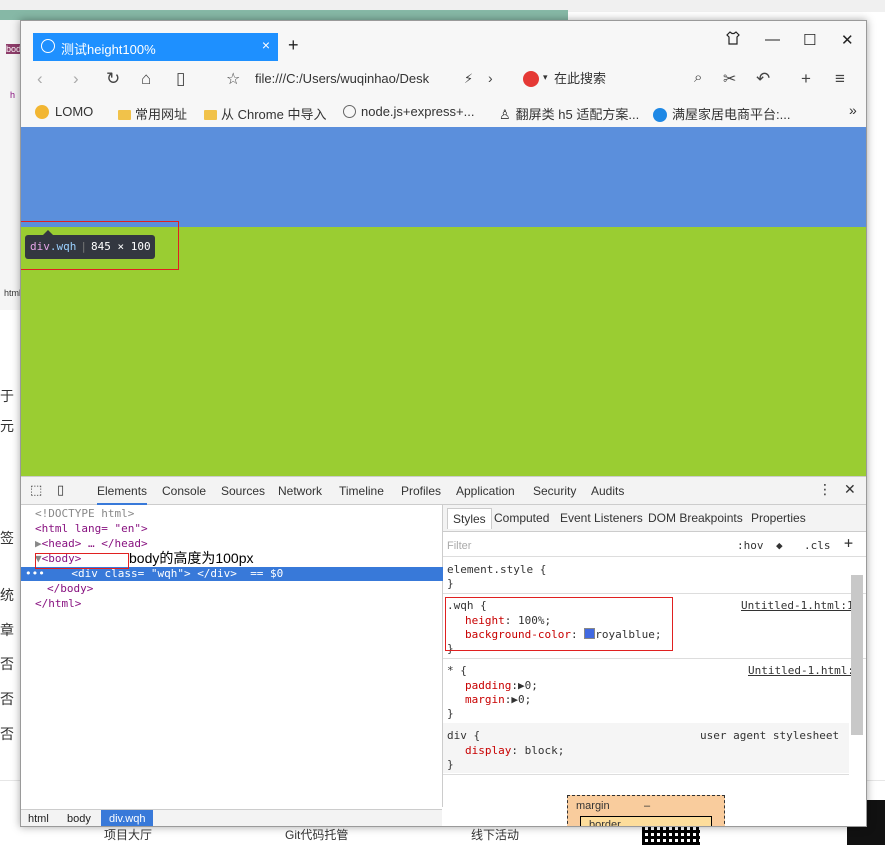  Describe the element at coordinates (180, 79) in the screenshot. I see `reader-icon: ▯` at that location.